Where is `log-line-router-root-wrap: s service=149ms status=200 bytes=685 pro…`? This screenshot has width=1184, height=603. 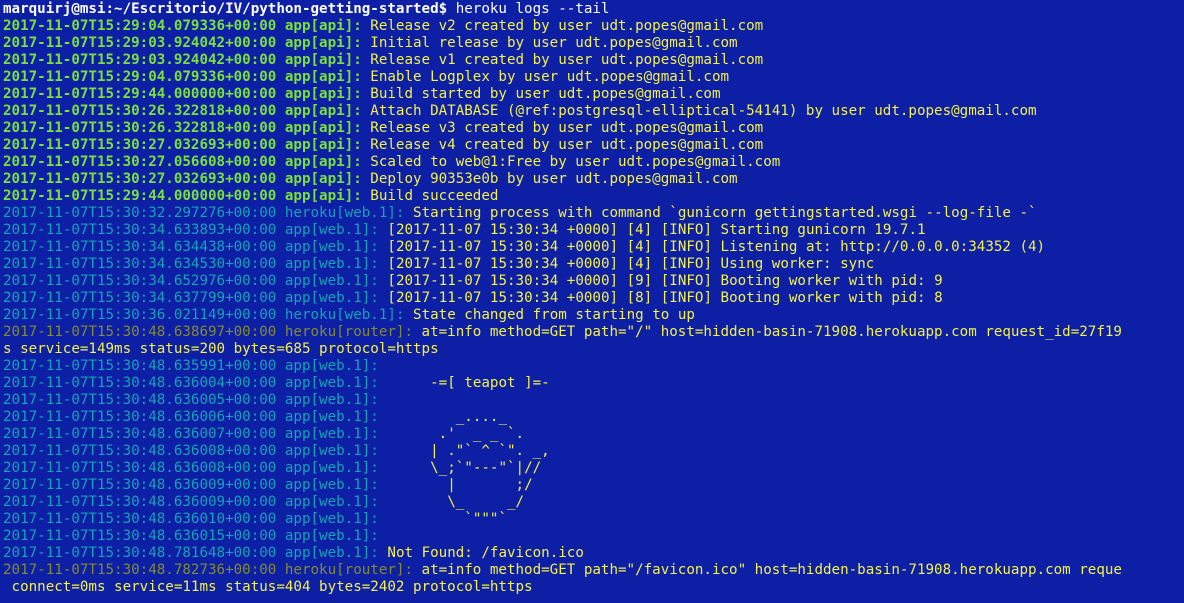 log-line-router-root-wrap: s service=149ms status=200 bytes=685 pro… is located at coordinates (593, 349).